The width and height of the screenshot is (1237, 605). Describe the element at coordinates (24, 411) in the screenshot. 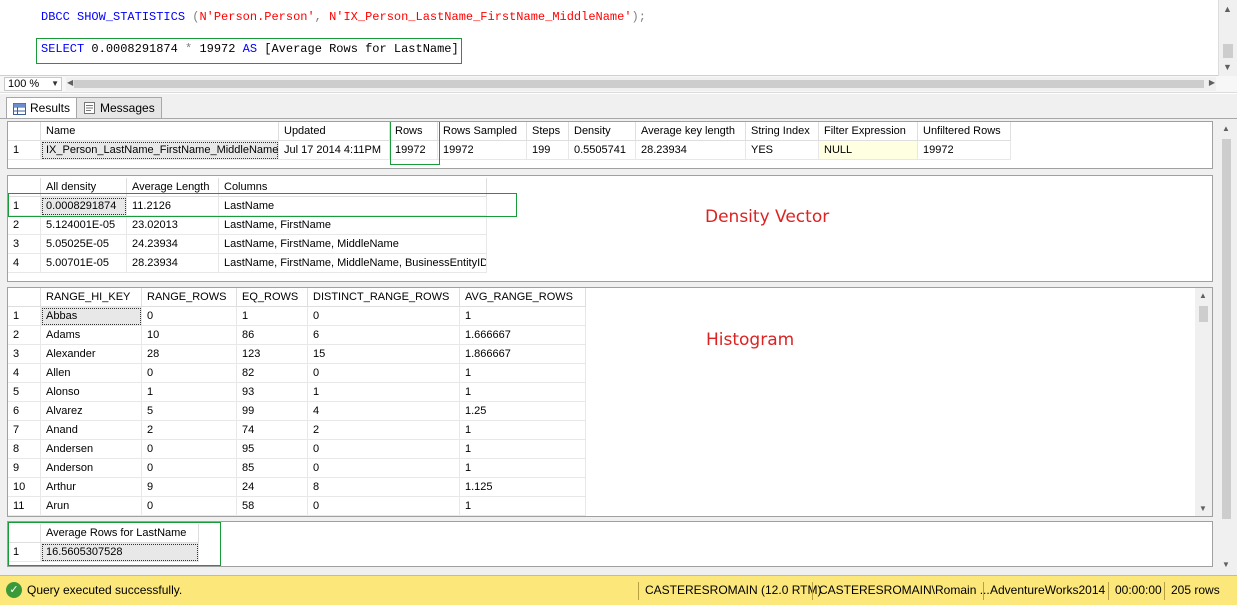

I see `row-number: 6` at that location.